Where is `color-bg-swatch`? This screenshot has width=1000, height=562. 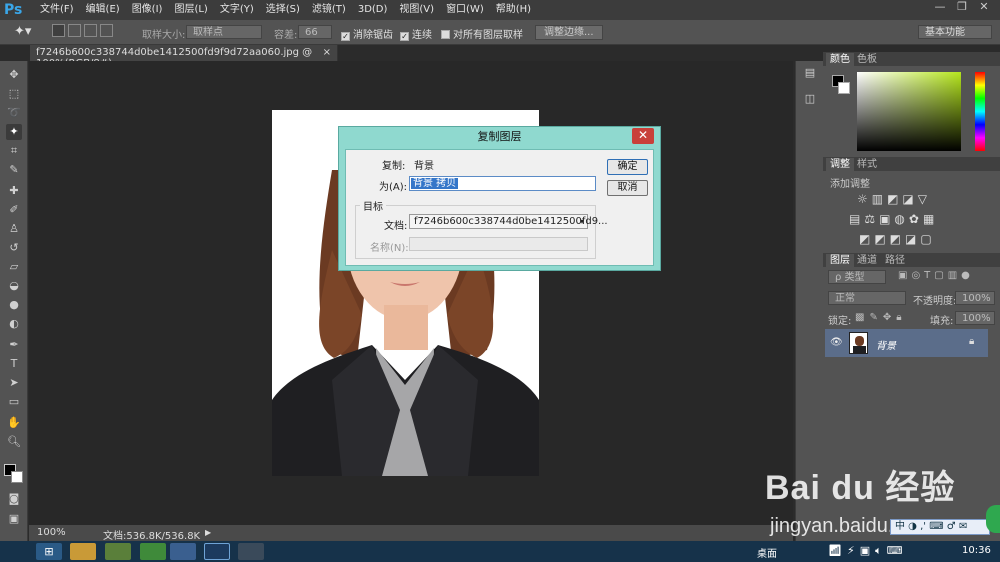 color-bg-swatch is located at coordinates (844, 88).